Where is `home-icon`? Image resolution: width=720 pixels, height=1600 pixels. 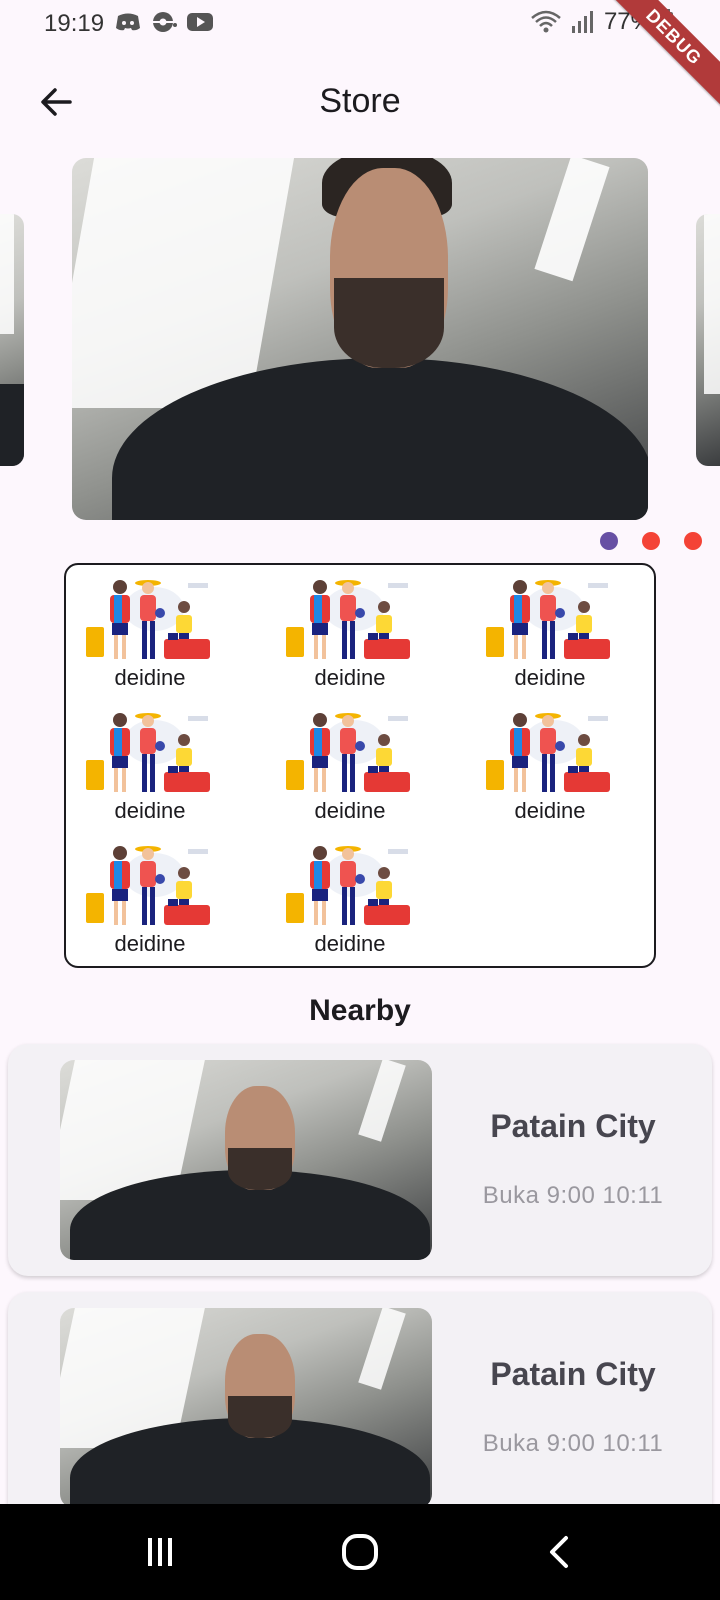 home-icon is located at coordinates (360, 1552).